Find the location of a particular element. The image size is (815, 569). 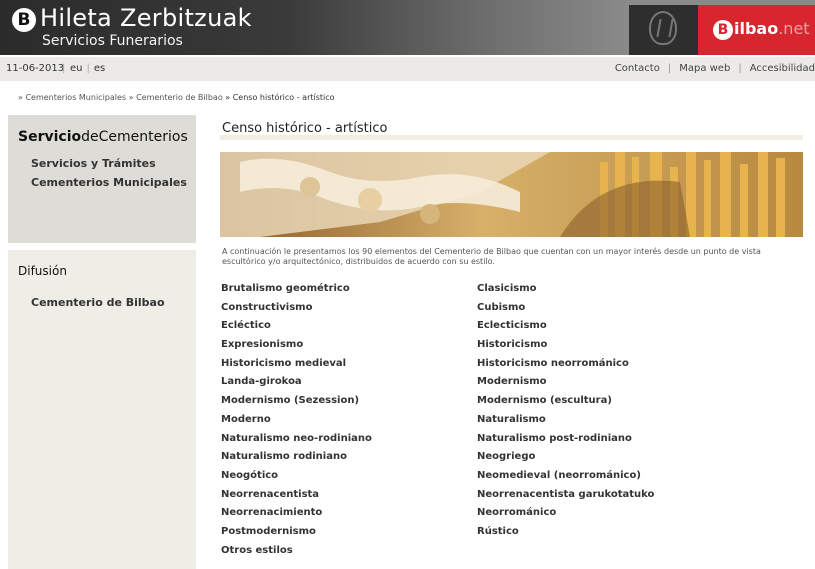

style-link: Naturalismo is located at coordinates (565, 423).